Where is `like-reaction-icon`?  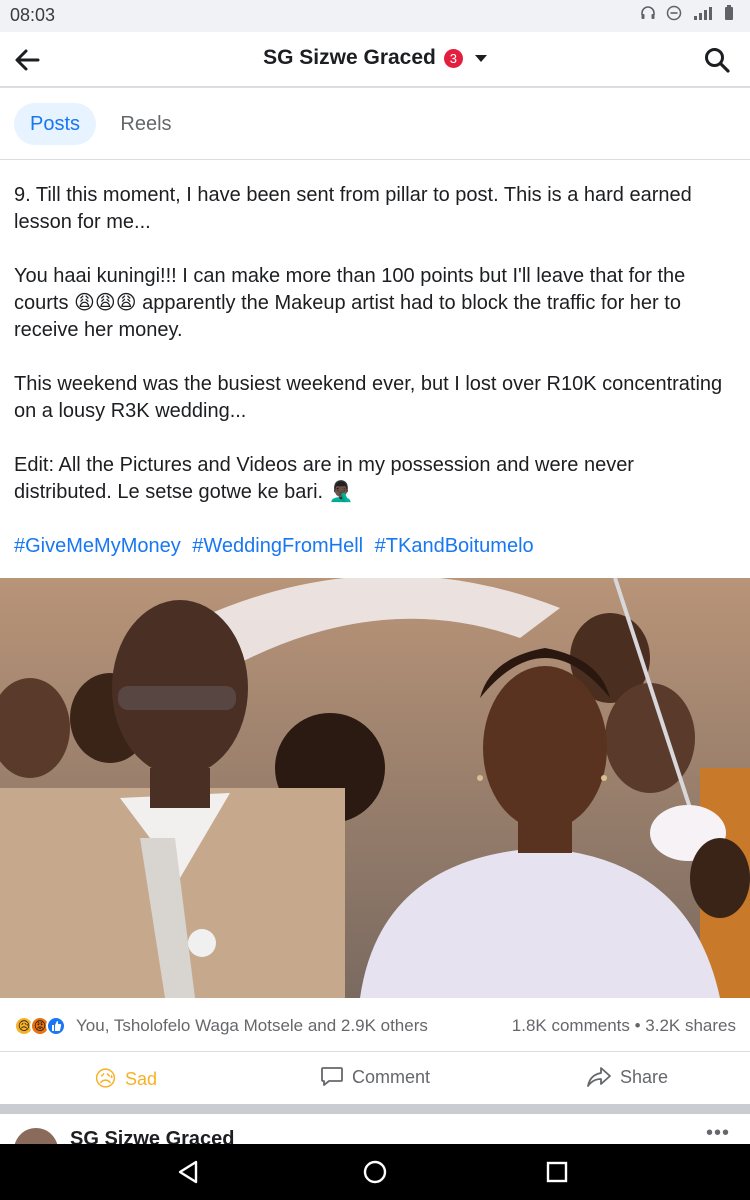 like-reaction-icon is located at coordinates (56, 1026).